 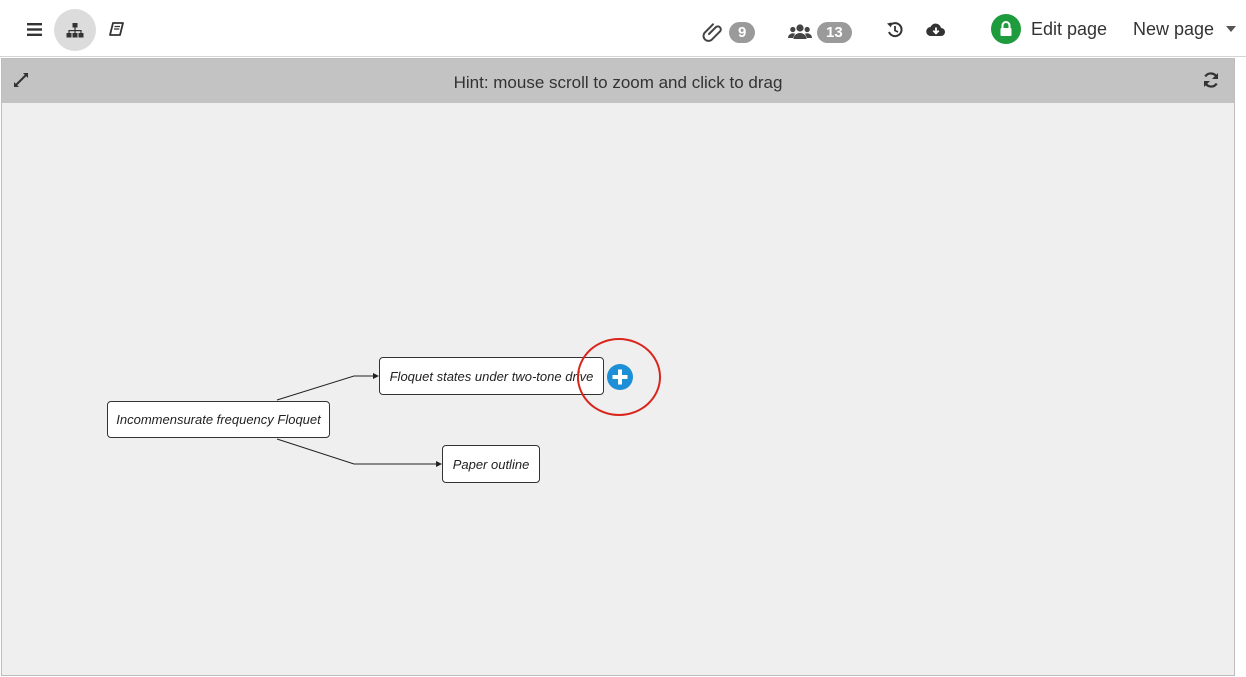 What do you see at coordinates (359, 452) in the screenshot?
I see `connector-root-to-paper` at bounding box center [359, 452].